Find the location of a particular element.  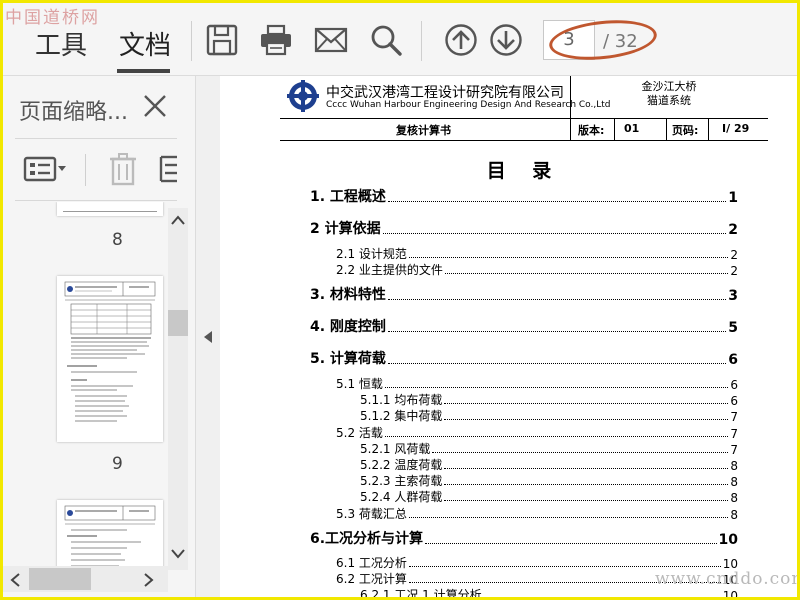

thumbnail-options-icon is located at coordinates (46, 169).